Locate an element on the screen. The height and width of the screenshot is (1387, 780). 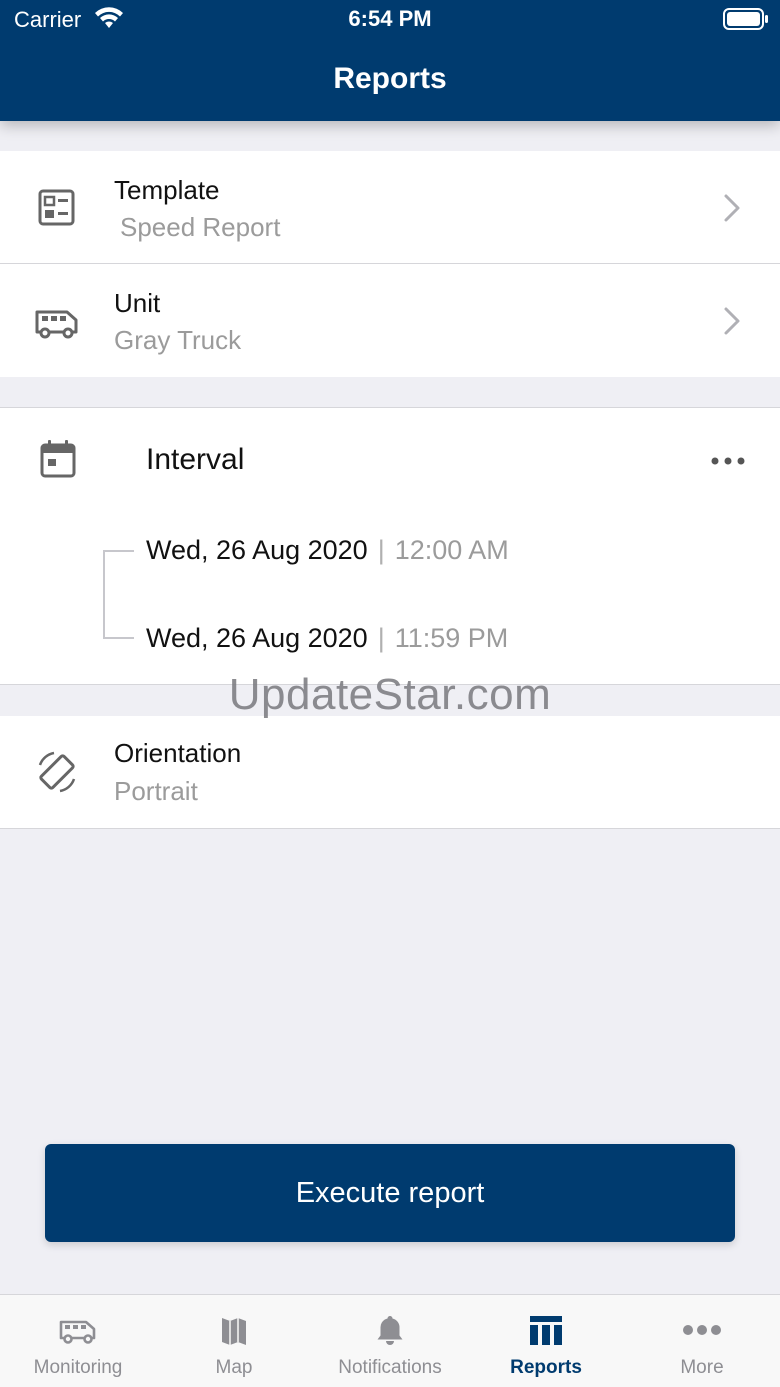
interval-end: Wed, 26 Aug 2020 | 11:59 PM is located at coordinates (327, 638).